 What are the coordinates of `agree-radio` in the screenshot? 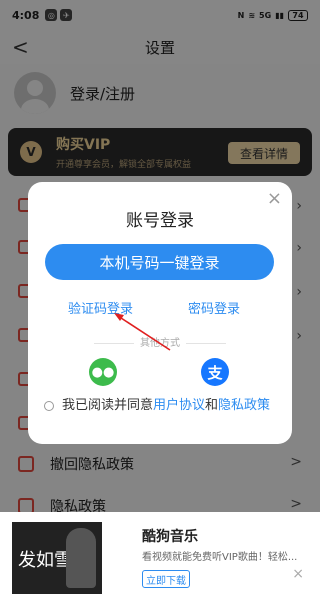 It's located at (49, 405).